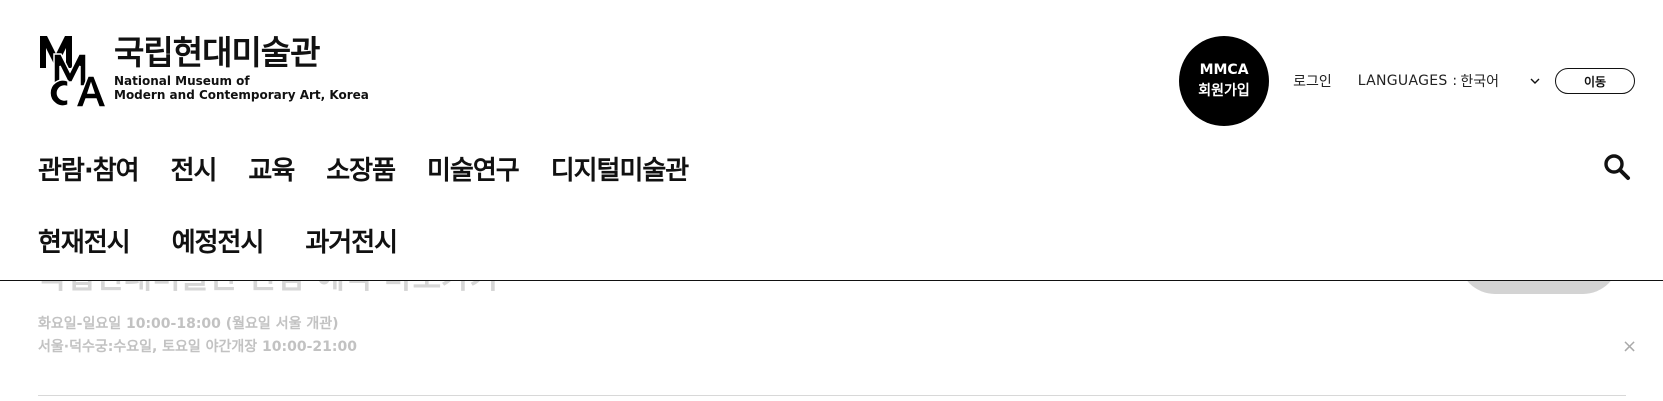 This screenshot has width=1663, height=401. I want to click on mmca-join-button: MMCA 회원가입, so click(1224, 81).